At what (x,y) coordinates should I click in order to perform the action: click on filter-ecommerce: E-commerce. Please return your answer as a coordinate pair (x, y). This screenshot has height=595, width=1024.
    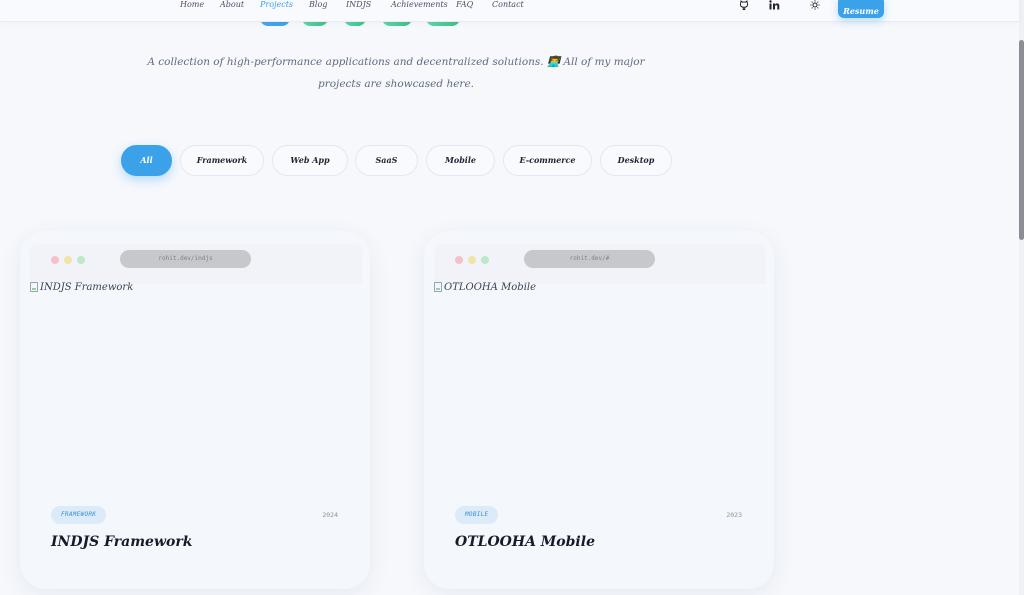
    Looking at the image, I should click on (547, 160).